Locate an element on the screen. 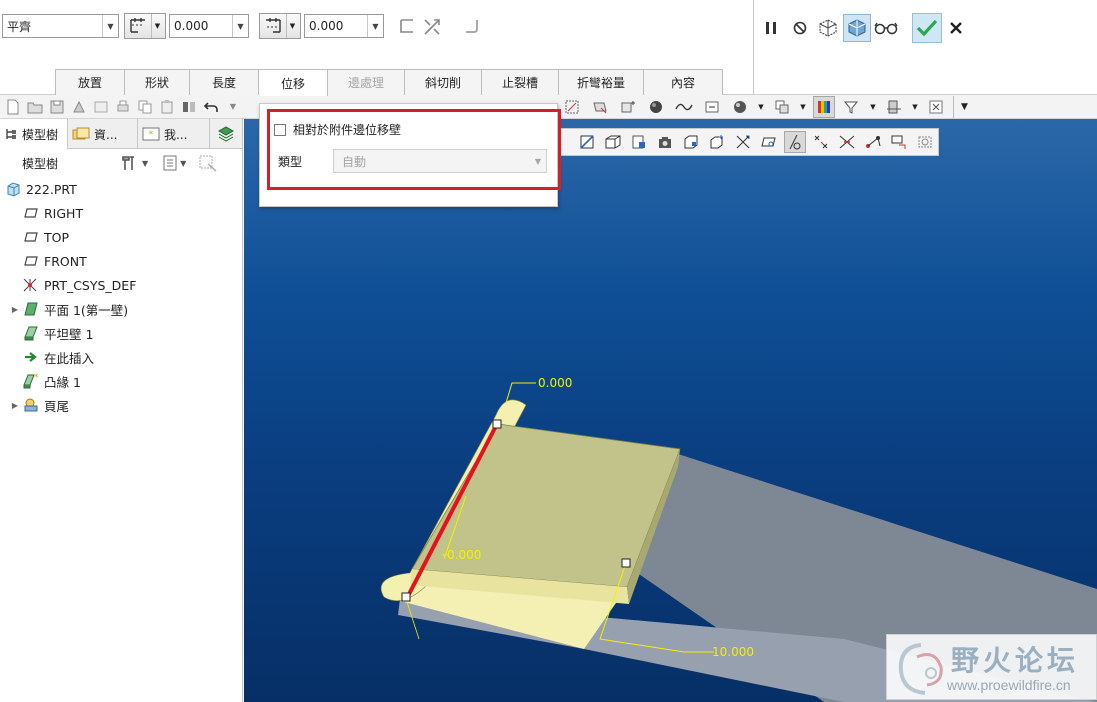 The height and width of the screenshot is (702, 1097). dim-text-length: 10.000 is located at coordinates (733, 652).